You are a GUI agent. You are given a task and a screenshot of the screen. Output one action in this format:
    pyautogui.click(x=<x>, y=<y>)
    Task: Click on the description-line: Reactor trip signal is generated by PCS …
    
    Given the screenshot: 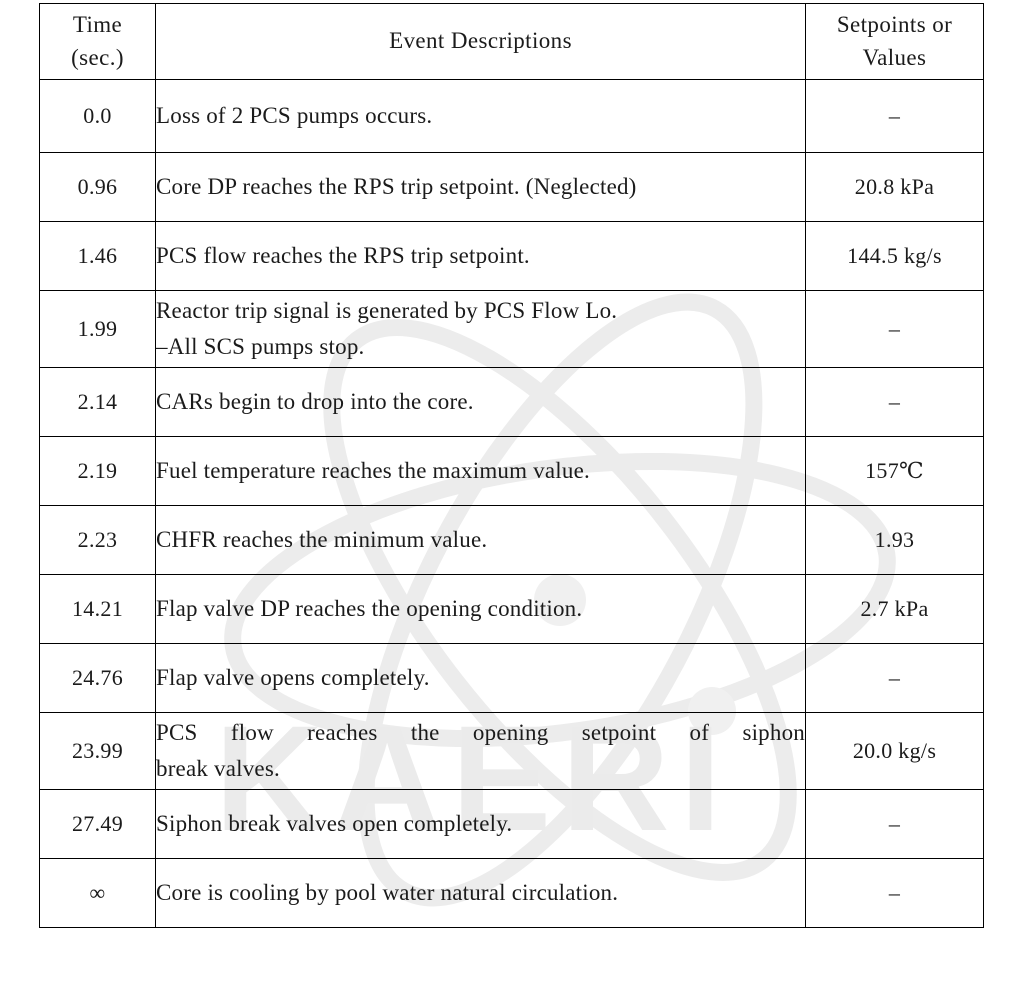 What is the action you would take?
    pyautogui.click(x=387, y=310)
    